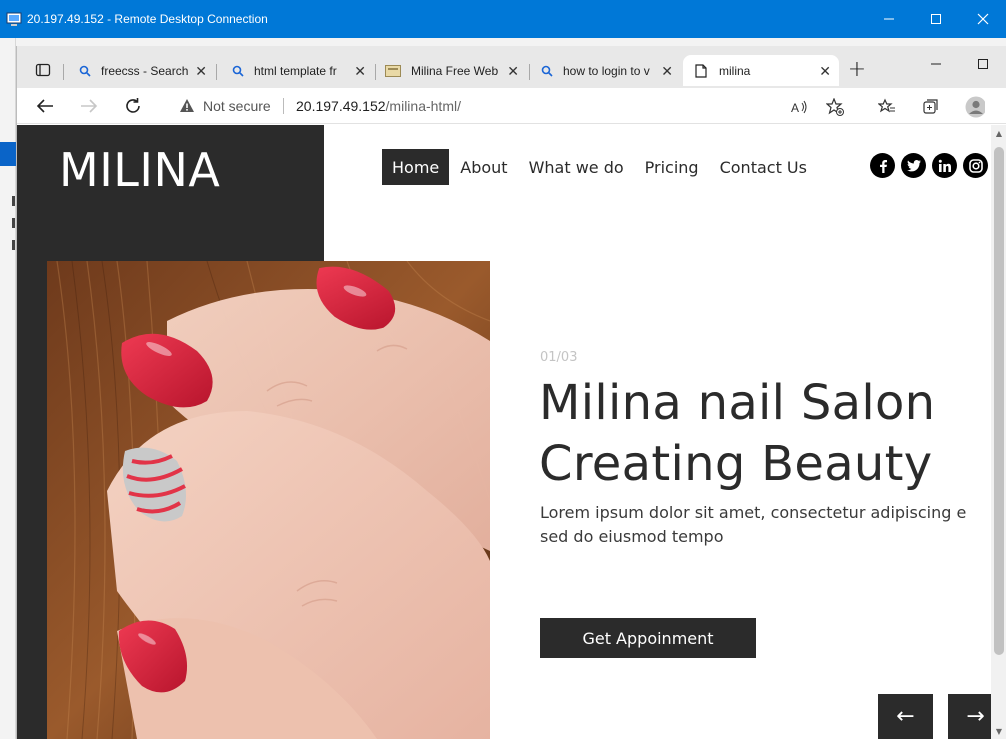  I want to click on url-host: 20.197.49.152, so click(341, 106).